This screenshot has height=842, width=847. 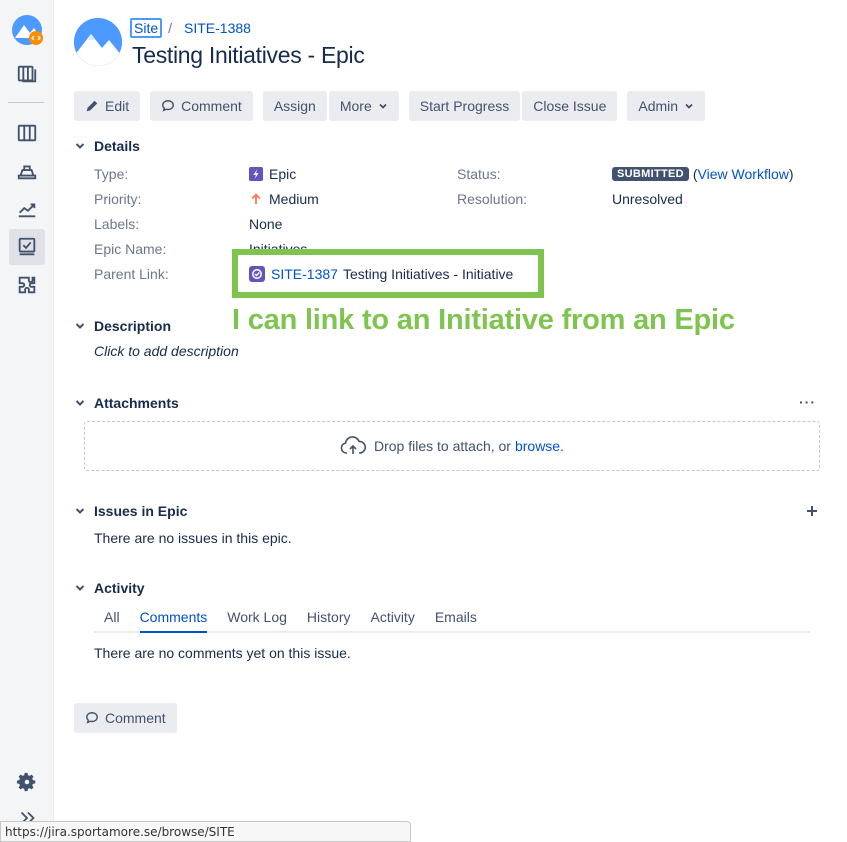 What do you see at coordinates (452, 446) in the screenshot?
I see `attachment-dropzone: Drop files to attach, or browse.` at bounding box center [452, 446].